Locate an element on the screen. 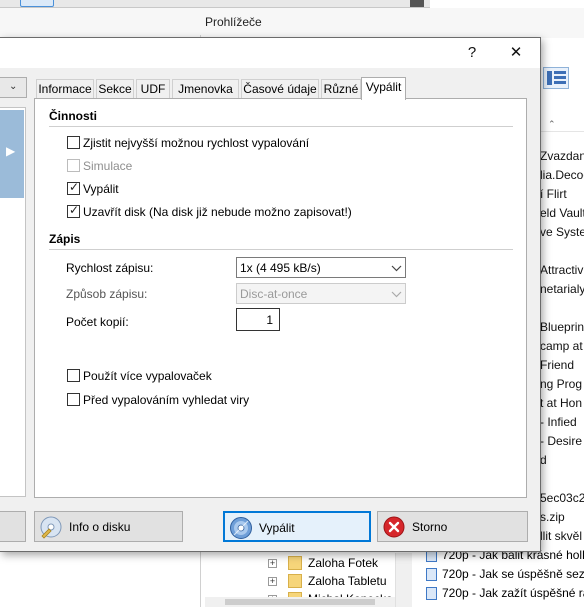 This screenshot has width=584, height=607. tab-ruzne: Různé is located at coordinates (341, 89).